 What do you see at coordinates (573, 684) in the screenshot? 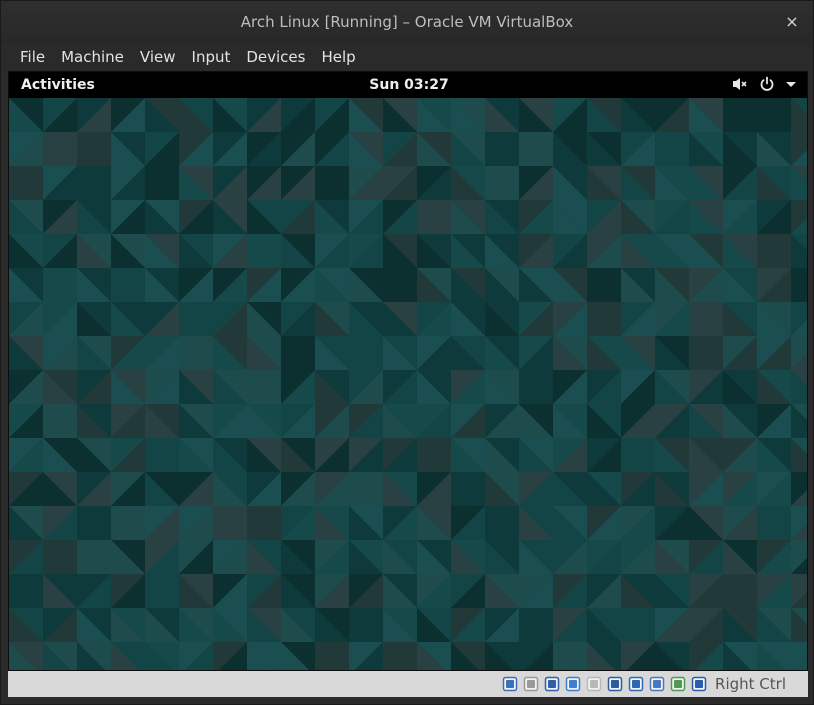
I see `usb-icon` at bounding box center [573, 684].